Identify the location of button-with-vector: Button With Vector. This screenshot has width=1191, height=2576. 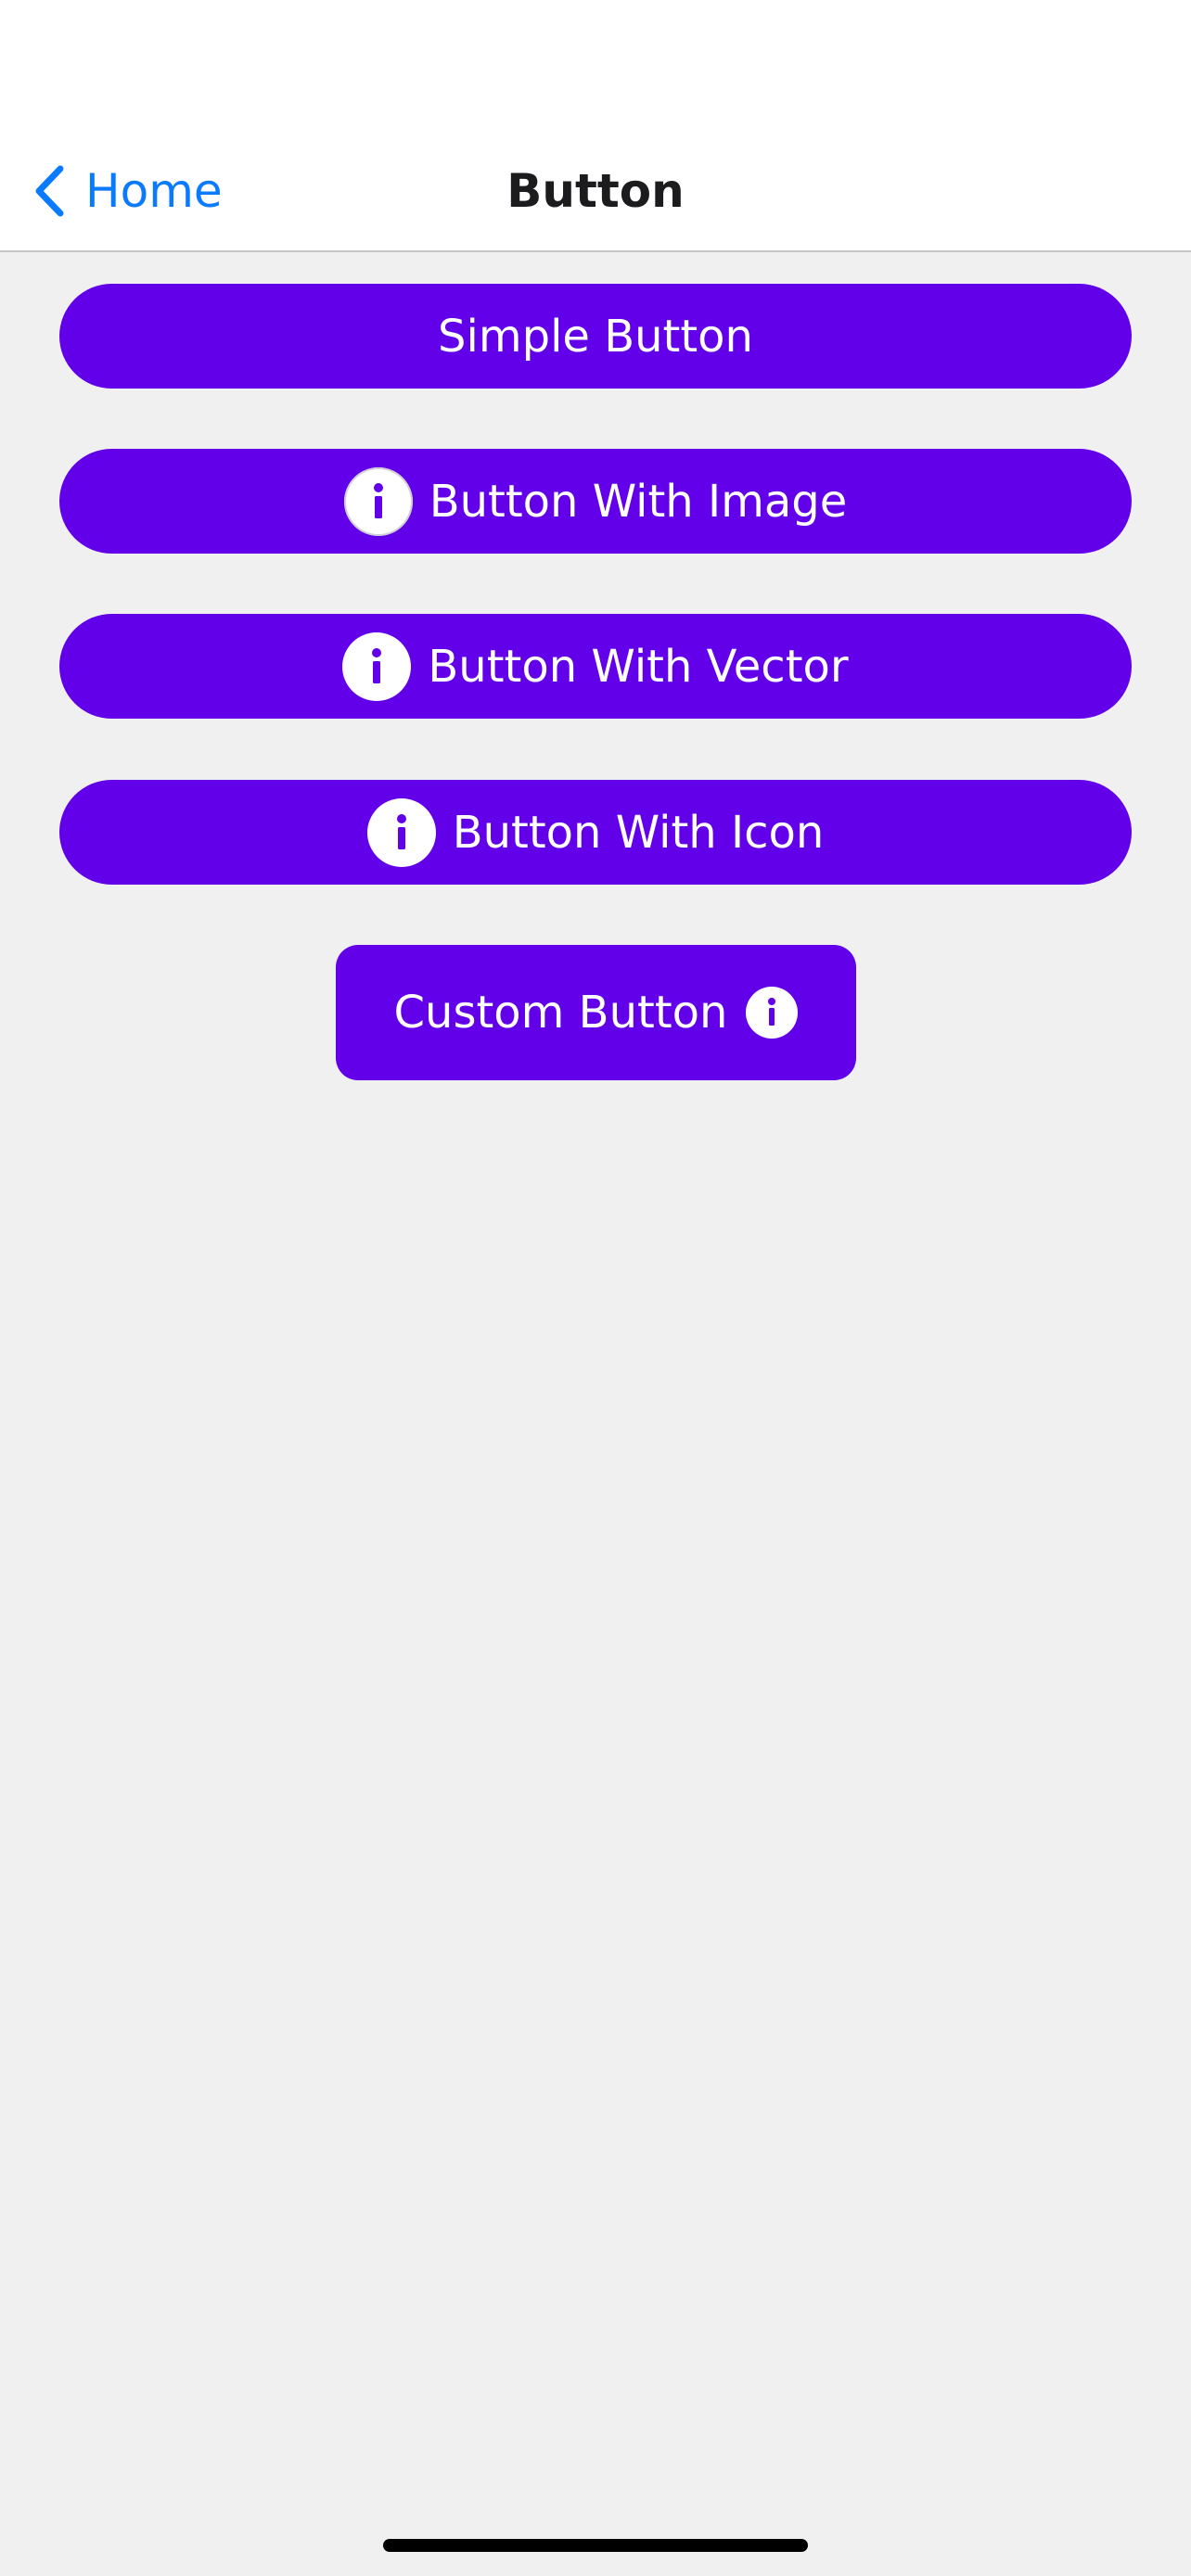
(595, 666).